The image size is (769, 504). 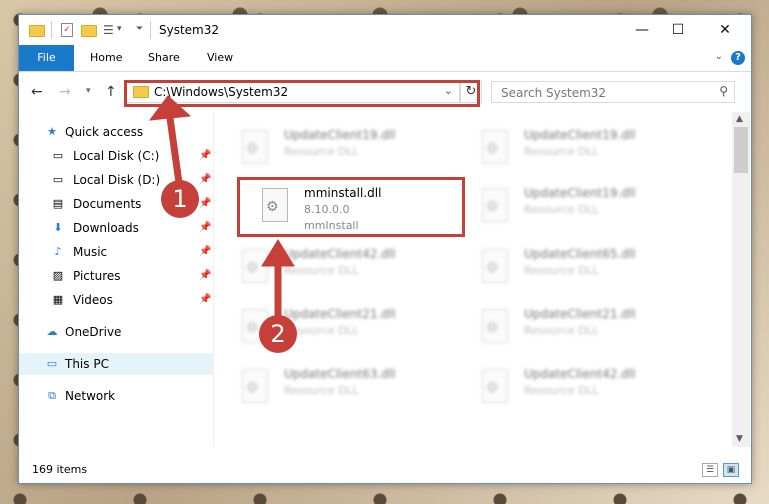 I want to click on file-highlight, so click(x=351, y=207).